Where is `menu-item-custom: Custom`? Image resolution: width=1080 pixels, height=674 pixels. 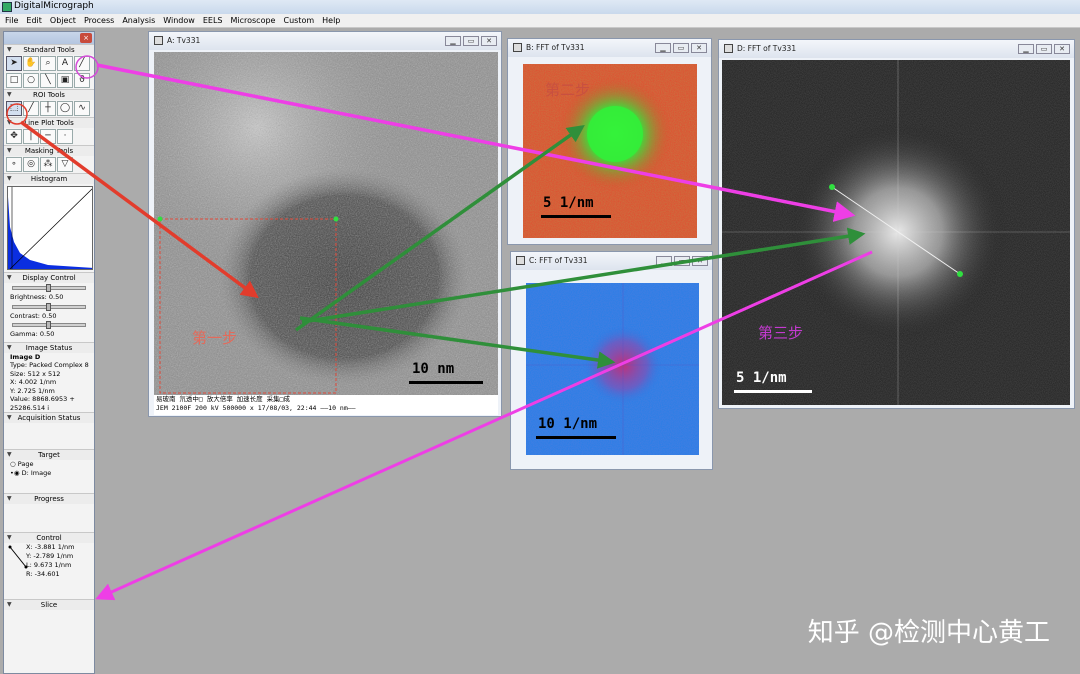 menu-item-custom: Custom is located at coordinates (297, 20).